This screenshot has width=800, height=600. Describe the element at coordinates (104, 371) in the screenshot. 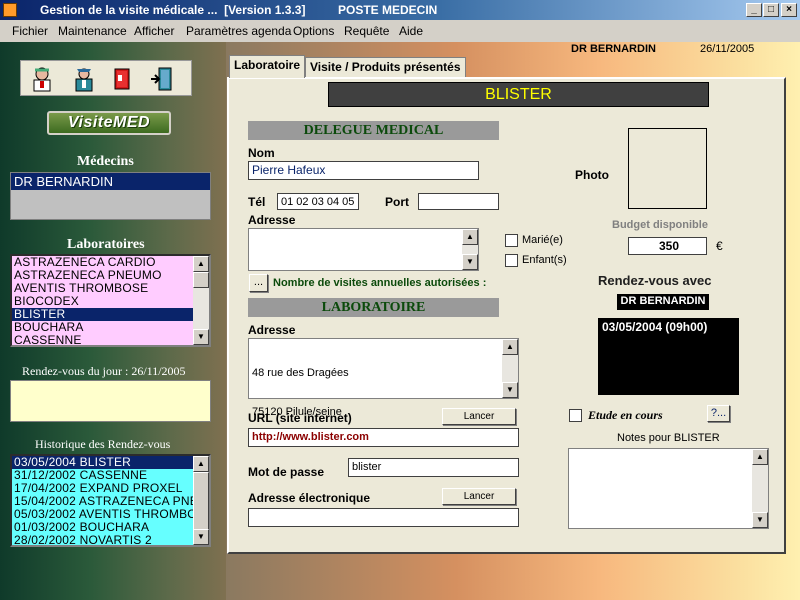

I see `rdv-jour-title: Rendez-vous du jour : 26/11/2005` at that location.